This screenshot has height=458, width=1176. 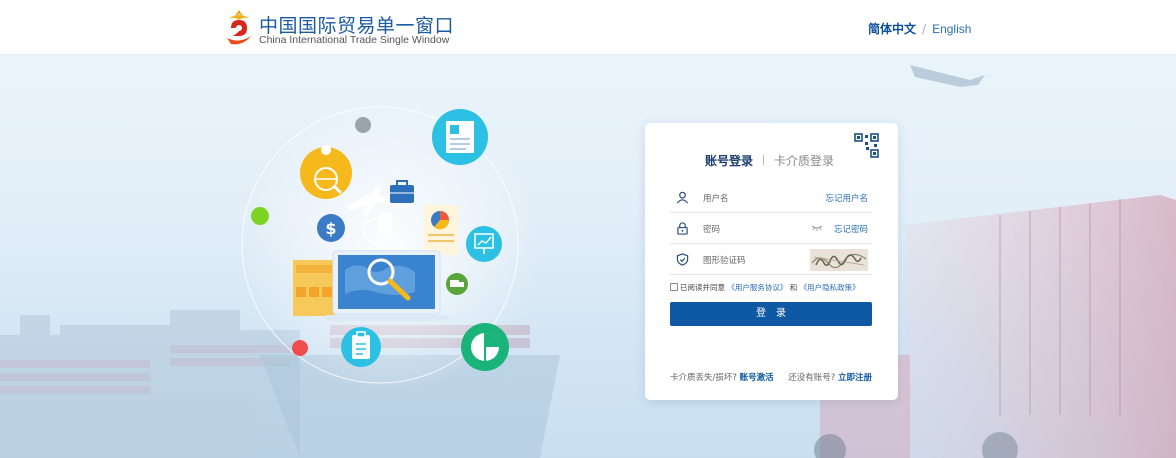 What do you see at coordinates (793, 287) in the screenshot?
I see `agree-and-text: 和` at bounding box center [793, 287].